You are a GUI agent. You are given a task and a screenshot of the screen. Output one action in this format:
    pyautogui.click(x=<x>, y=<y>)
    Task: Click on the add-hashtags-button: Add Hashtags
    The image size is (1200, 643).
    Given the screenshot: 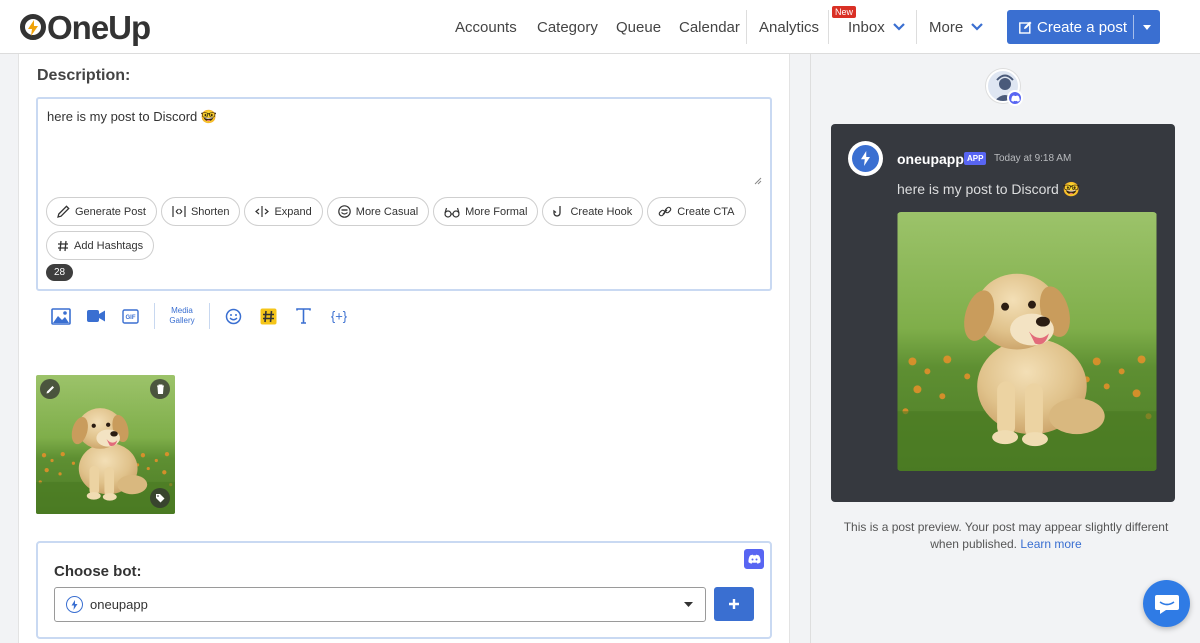 What is the action you would take?
    pyautogui.click(x=100, y=245)
    